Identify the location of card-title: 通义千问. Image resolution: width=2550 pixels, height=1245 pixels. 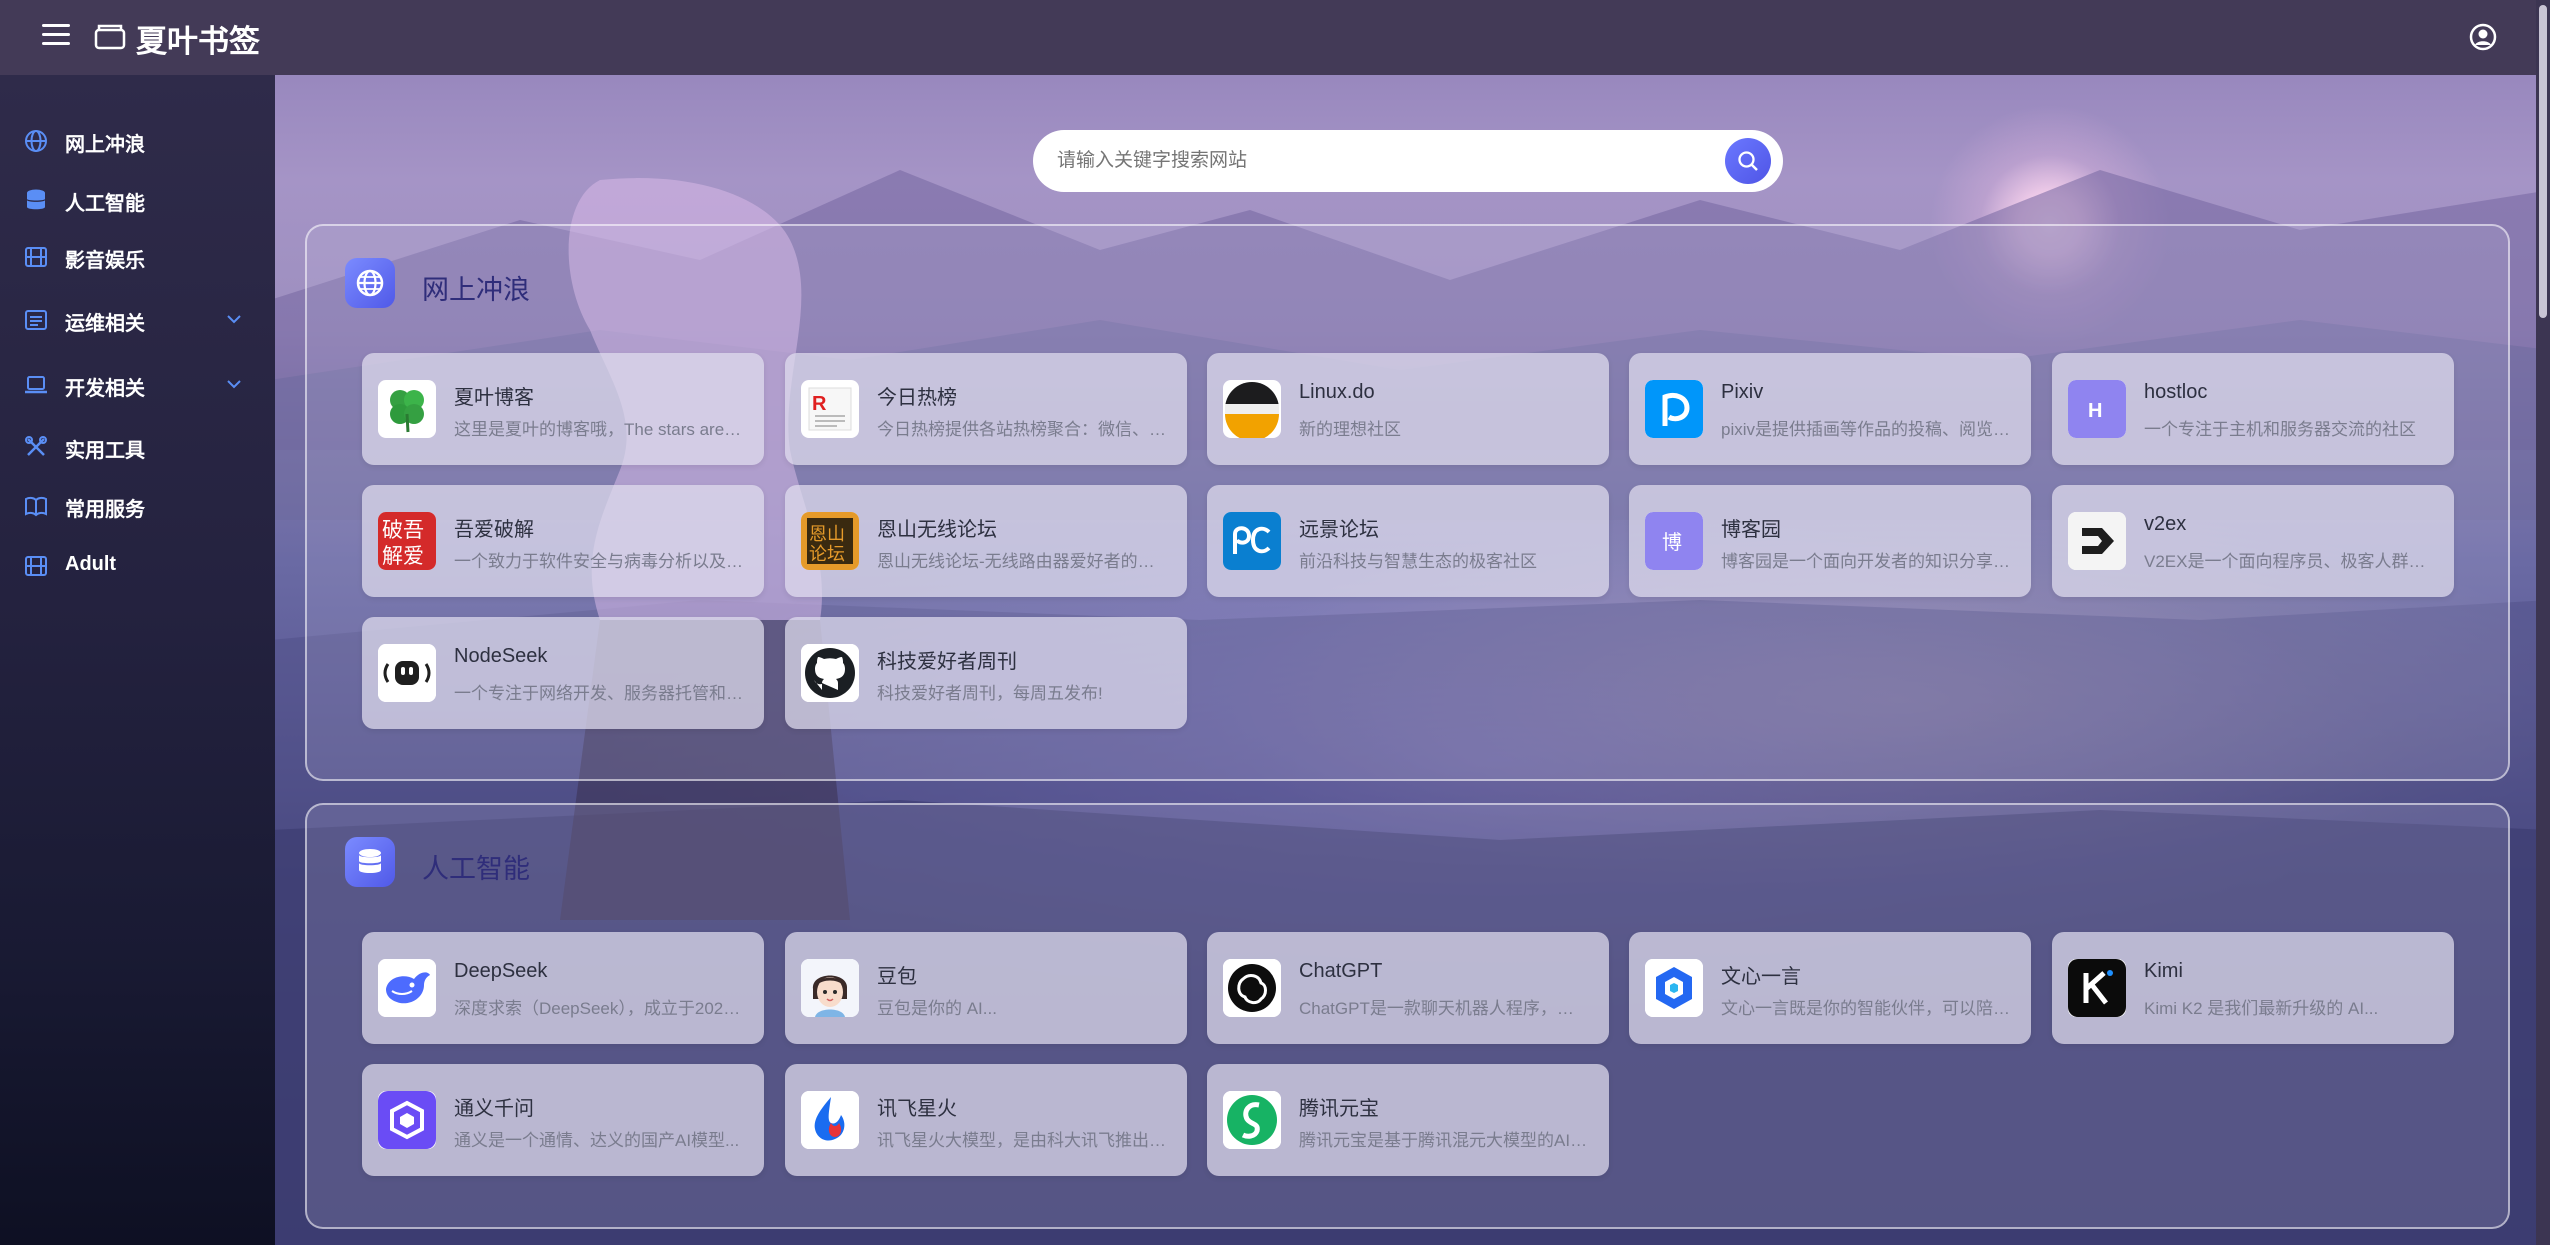
(494, 1109).